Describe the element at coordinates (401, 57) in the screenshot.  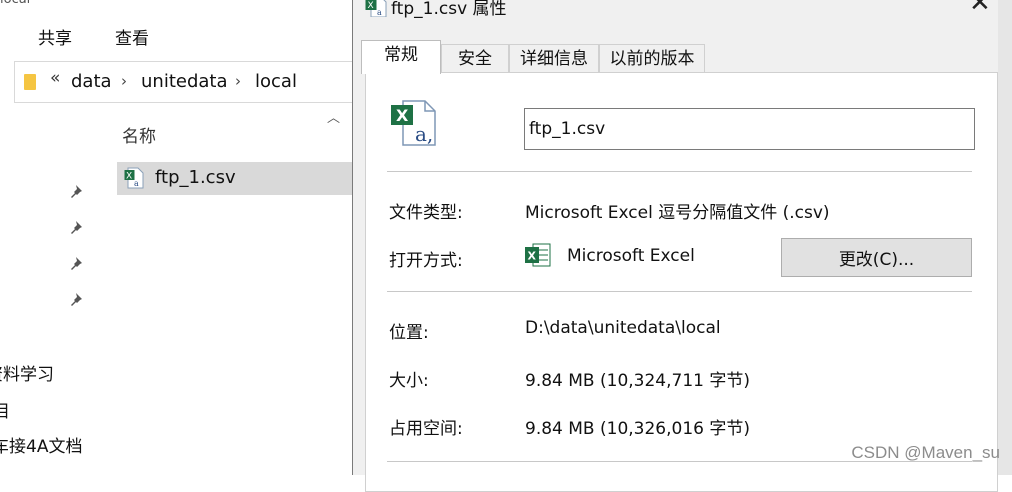
I see `tab-general: 常规` at that location.